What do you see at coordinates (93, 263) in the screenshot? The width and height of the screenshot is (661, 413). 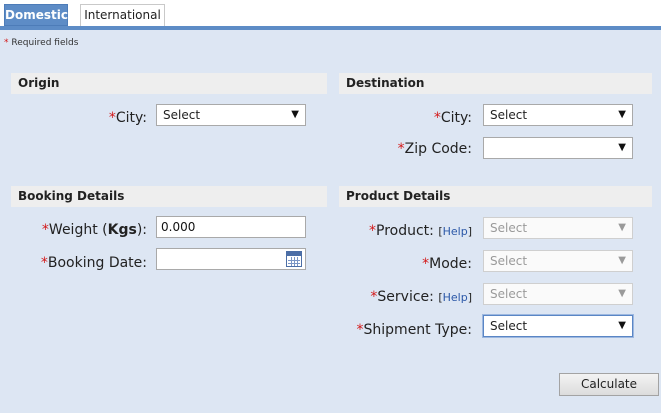 I see `booking-date-label: *Booking Date:` at bounding box center [93, 263].